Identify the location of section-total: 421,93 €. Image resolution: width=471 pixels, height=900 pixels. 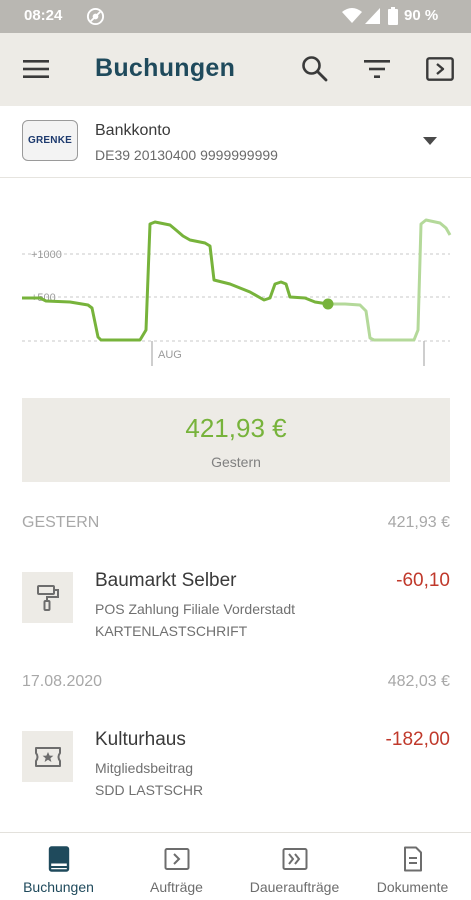
(418, 522).